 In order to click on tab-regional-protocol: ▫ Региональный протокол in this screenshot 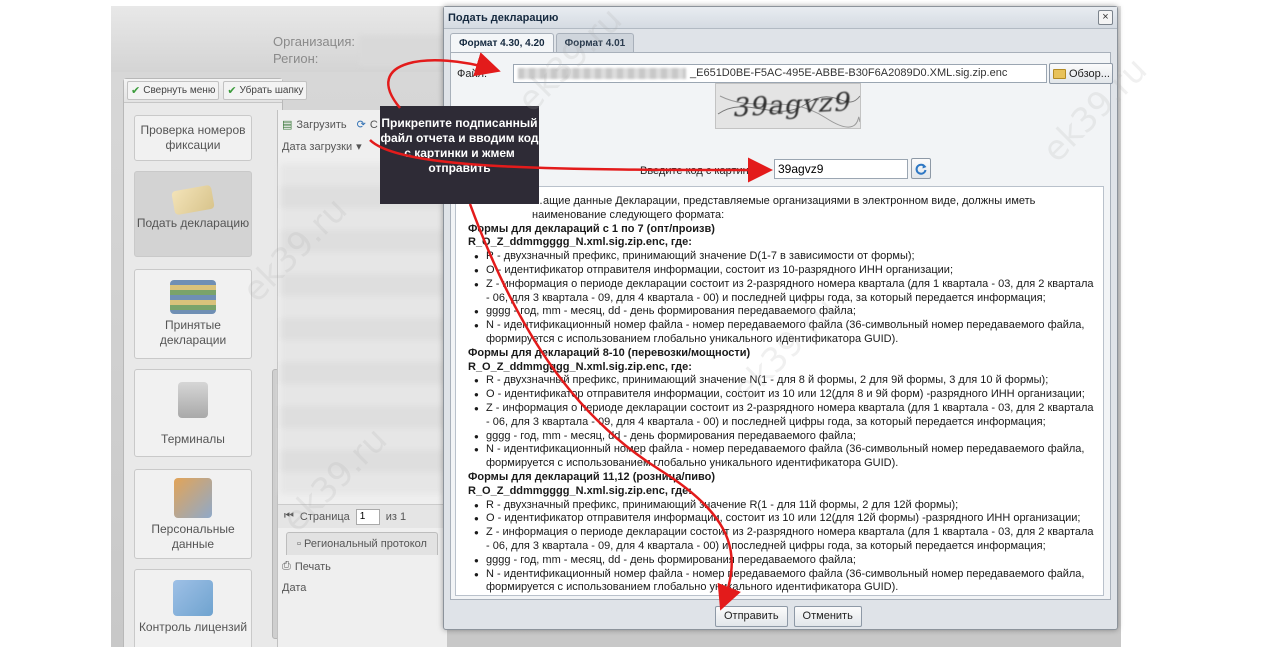, I will do `click(362, 543)`.